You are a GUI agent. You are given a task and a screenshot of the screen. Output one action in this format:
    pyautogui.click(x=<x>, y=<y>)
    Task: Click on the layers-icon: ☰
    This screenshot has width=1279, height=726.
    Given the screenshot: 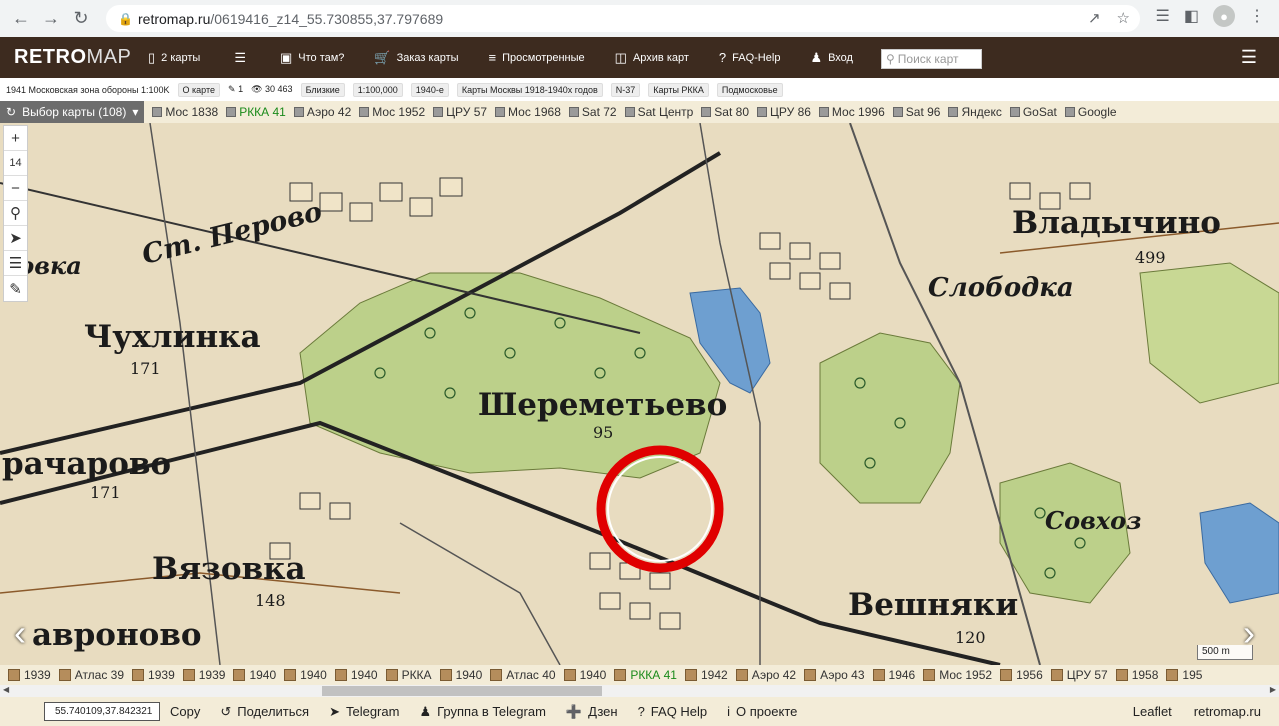 What is the action you would take?
    pyautogui.click(x=15, y=263)
    